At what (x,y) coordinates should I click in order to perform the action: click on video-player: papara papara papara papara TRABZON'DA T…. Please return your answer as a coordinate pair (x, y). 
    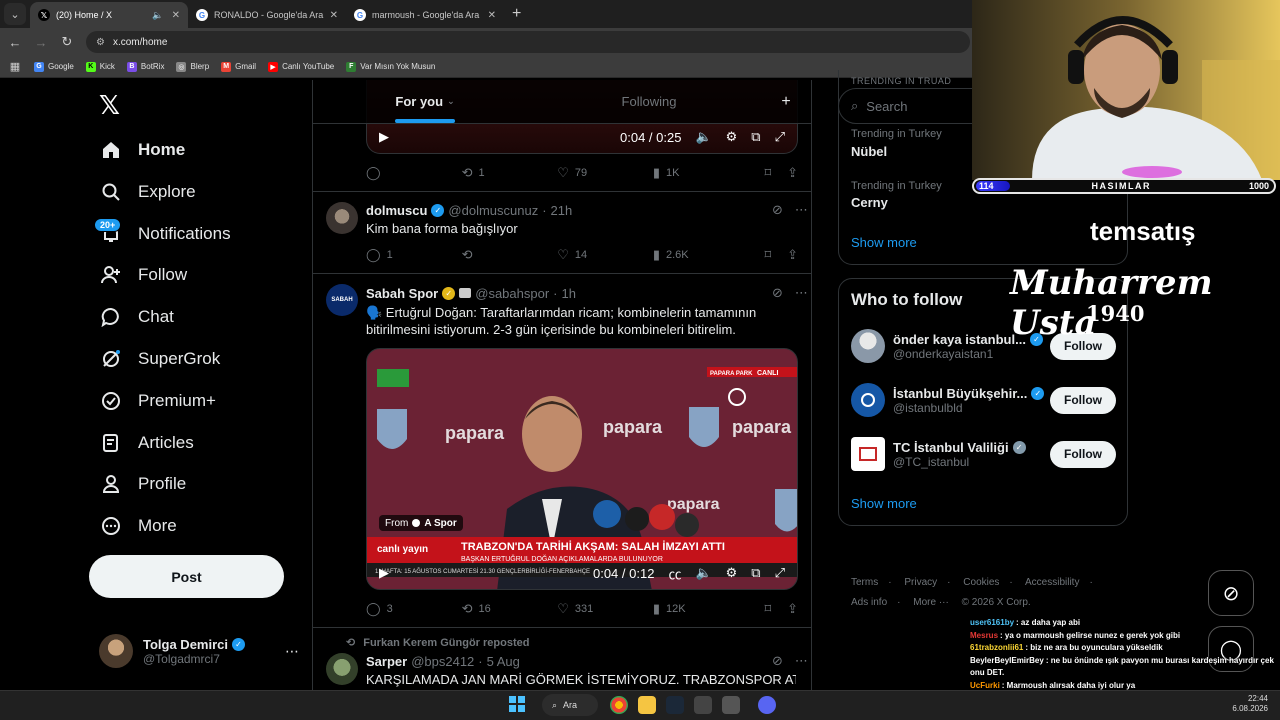
    Looking at the image, I should click on (582, 469).